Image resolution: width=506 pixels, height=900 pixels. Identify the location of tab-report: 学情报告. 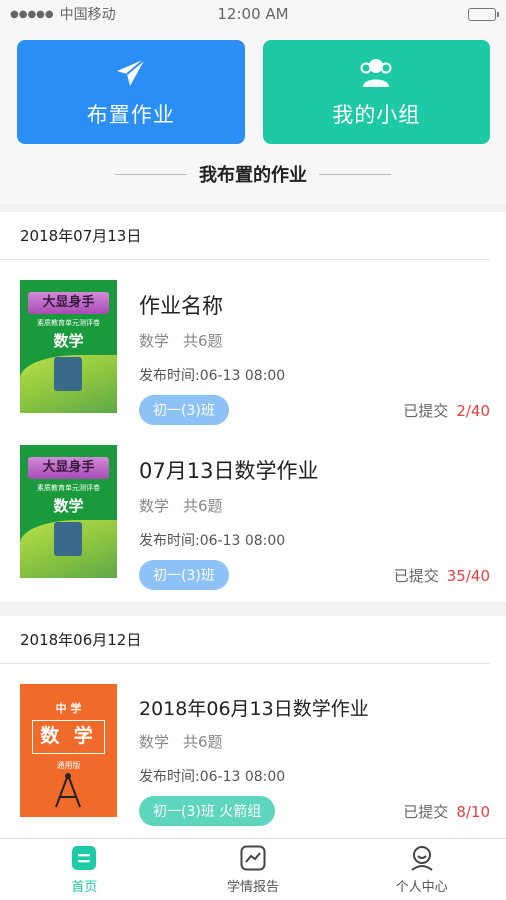
(253, 869).